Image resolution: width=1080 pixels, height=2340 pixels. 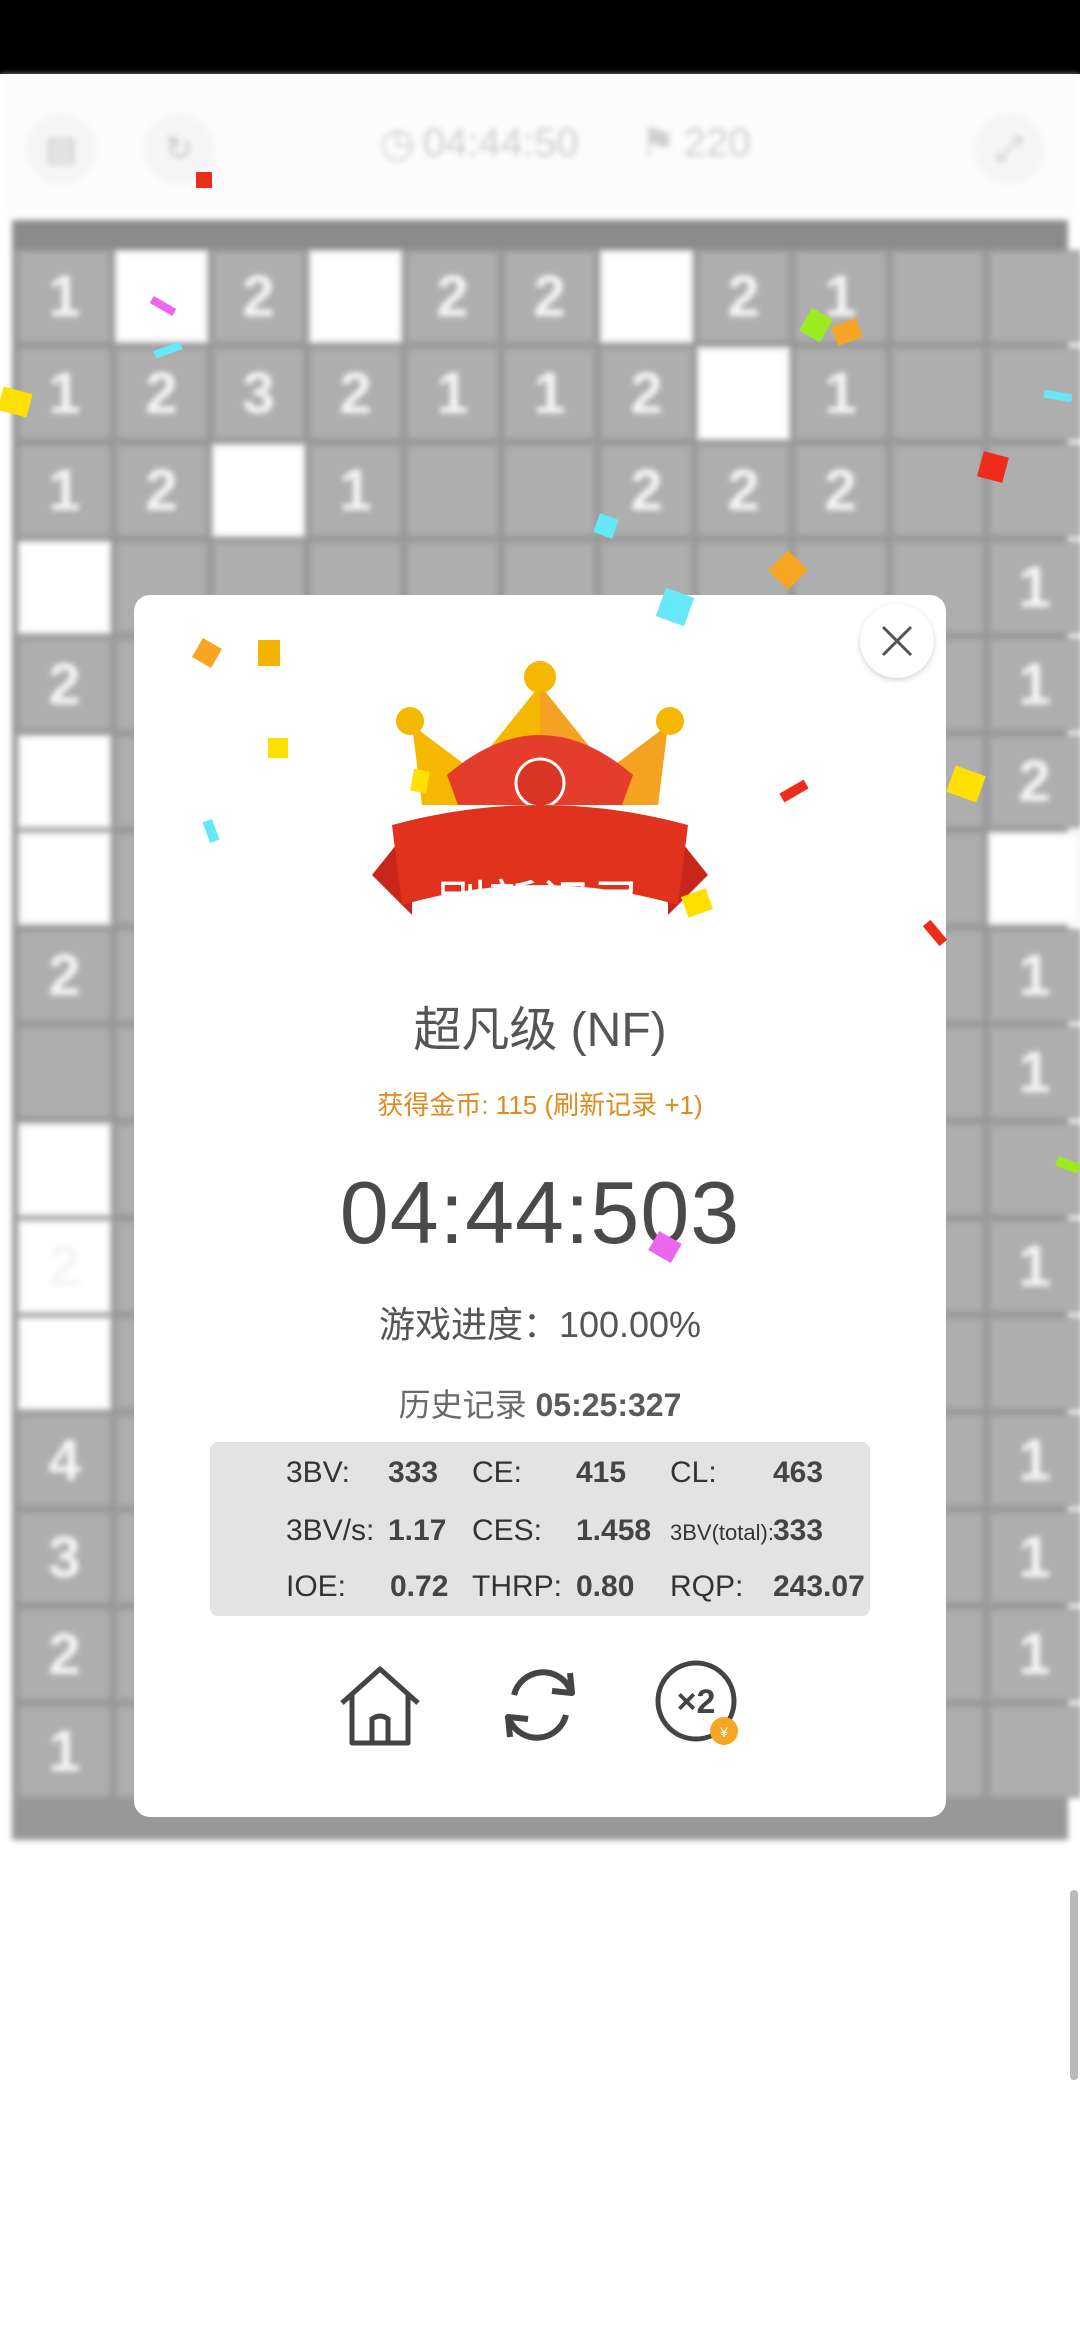 What do you see at coordinates (61, 149) in the screenshot?
I see `save-icon: ▤` at bounding box center [61, 149].